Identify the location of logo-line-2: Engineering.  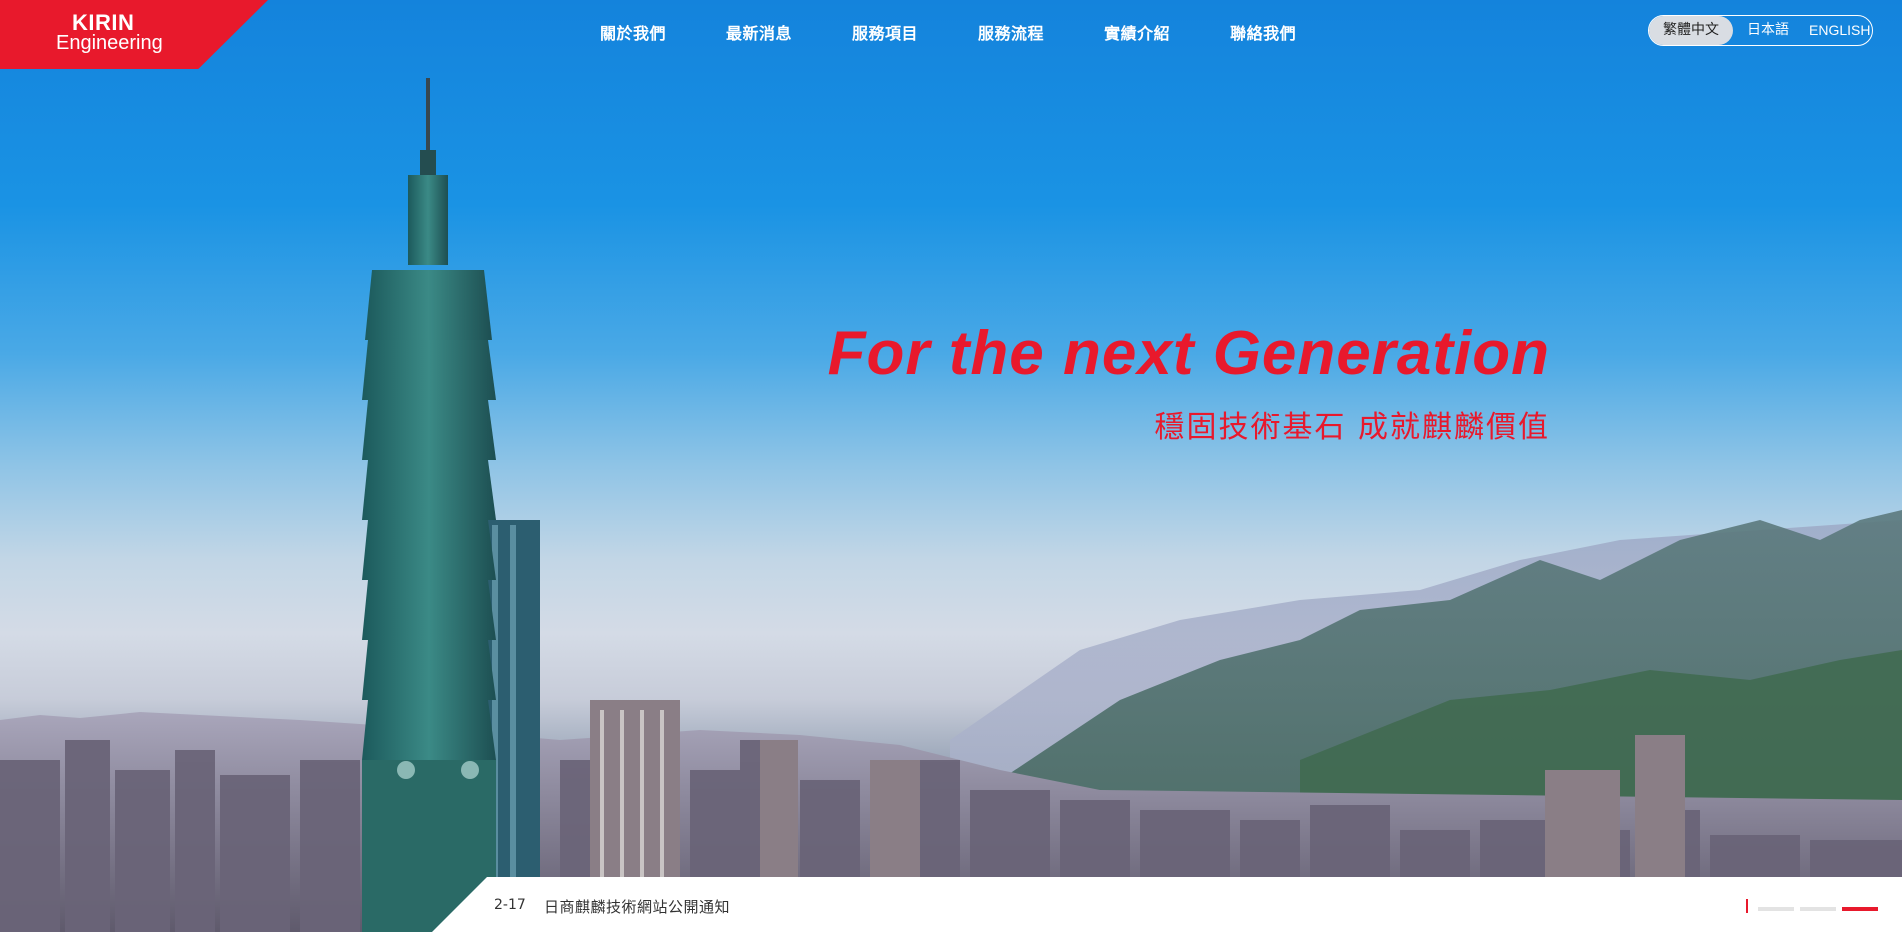
(109, 43).